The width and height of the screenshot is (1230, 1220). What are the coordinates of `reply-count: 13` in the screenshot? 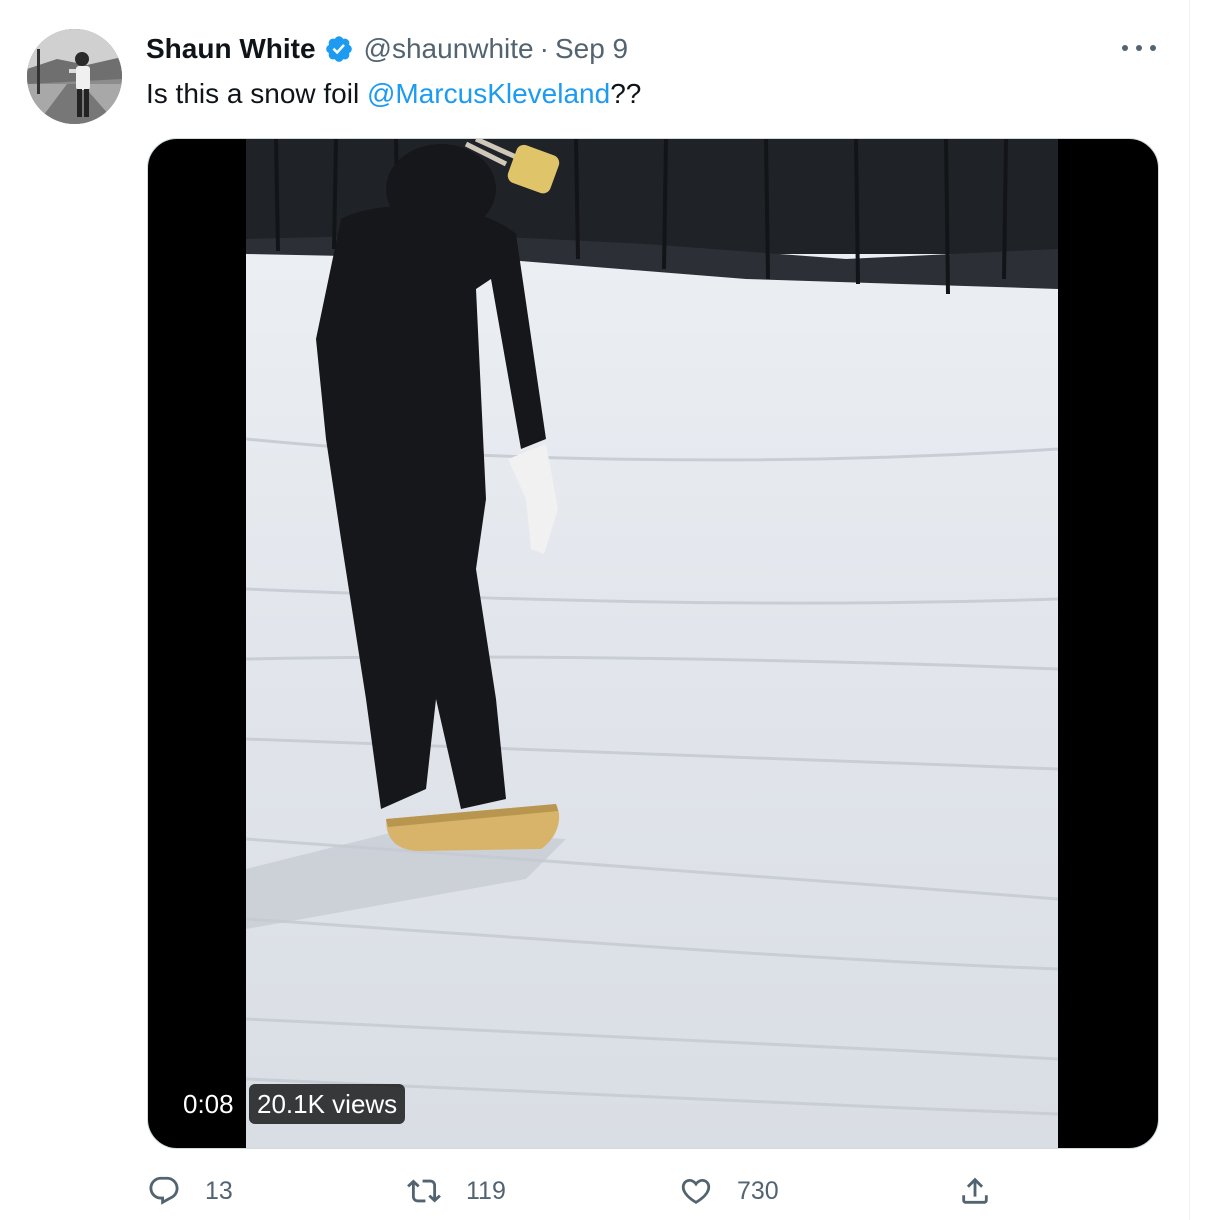 It's located at (219, 1190).